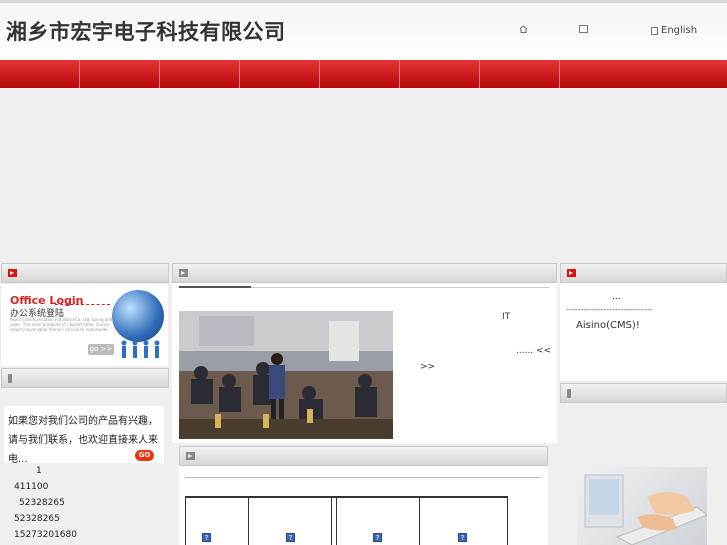 The image size is (727, 545). What do you see at coordinates (533, 351) in the screenshot?
I see `news-more-link: ...... <<` at bounding box center [533, 351].